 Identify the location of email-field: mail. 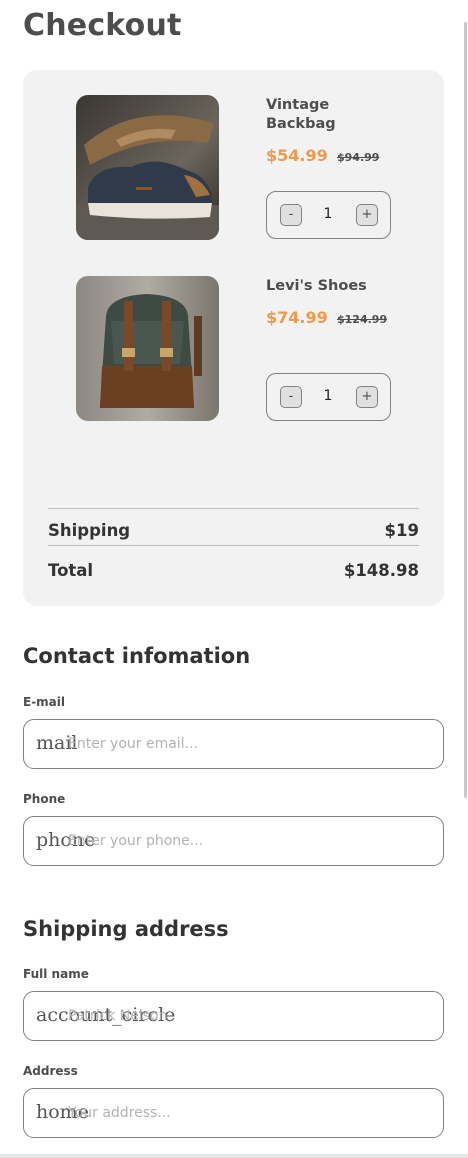
(233, 744).